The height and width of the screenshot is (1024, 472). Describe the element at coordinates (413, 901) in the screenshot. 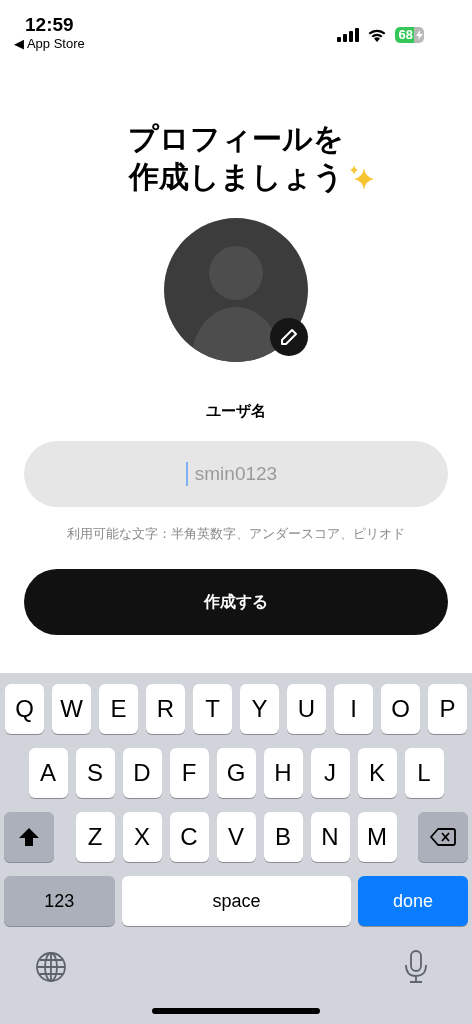

I see `done-key: done` at that location.